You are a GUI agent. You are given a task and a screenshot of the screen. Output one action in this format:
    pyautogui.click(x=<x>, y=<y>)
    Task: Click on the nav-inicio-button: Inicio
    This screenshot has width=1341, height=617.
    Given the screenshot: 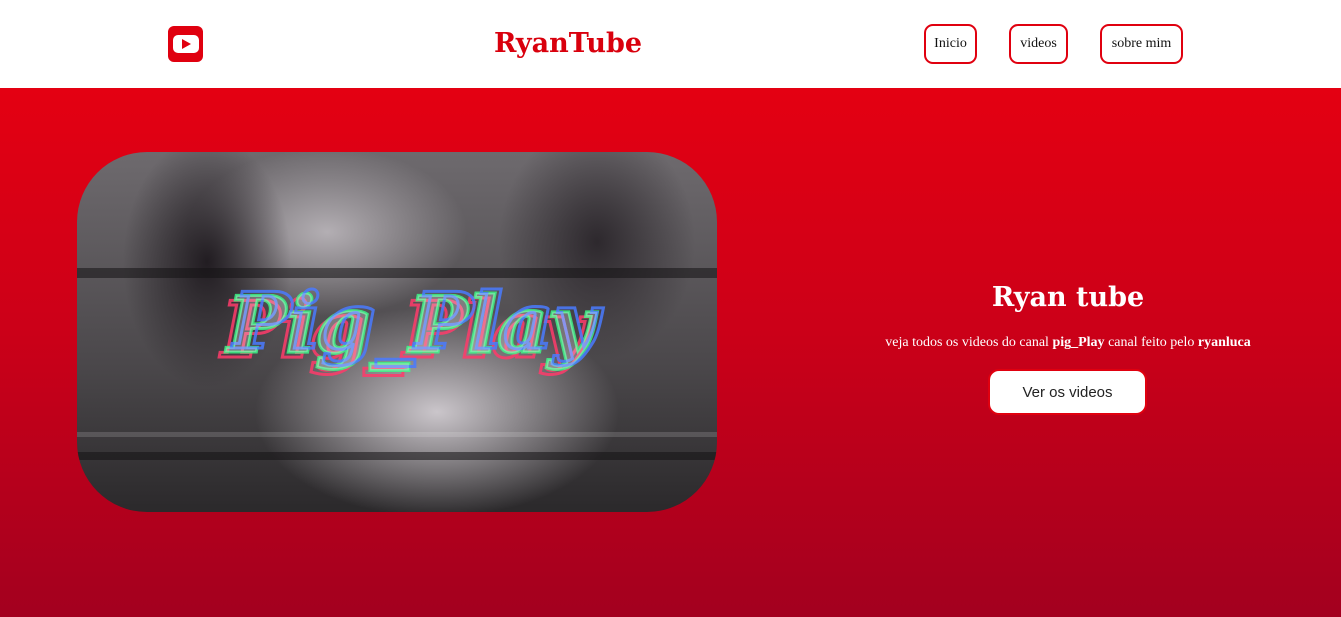 What is the action you would take?
    pyautogui.click(x=950, y=44)
    